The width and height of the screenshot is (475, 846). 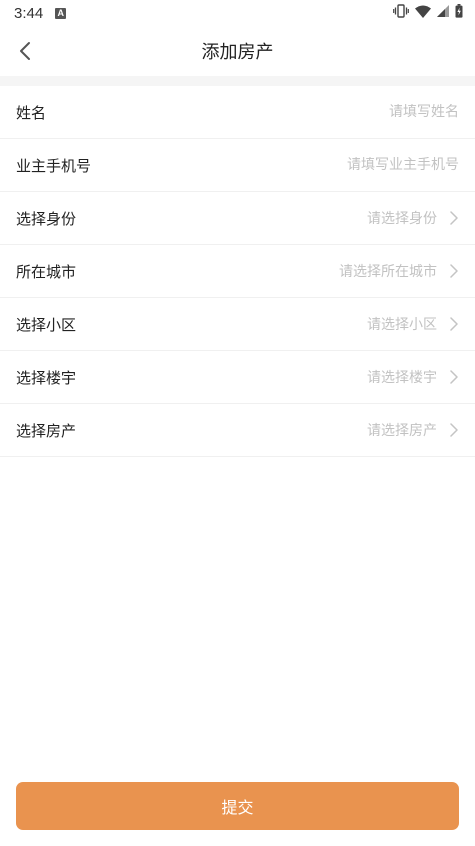 What do you see at coordinates (46, 324) in the screenshot?
I see `community-label: 选择小区` at bounding box center [46, 324].